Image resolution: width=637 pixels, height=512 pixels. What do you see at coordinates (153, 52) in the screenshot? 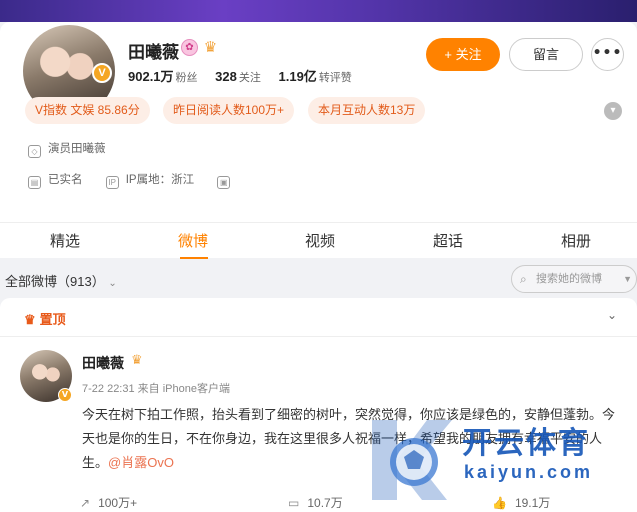
I see `profile-name: 田曦薇` at bounding box center [153, 52].